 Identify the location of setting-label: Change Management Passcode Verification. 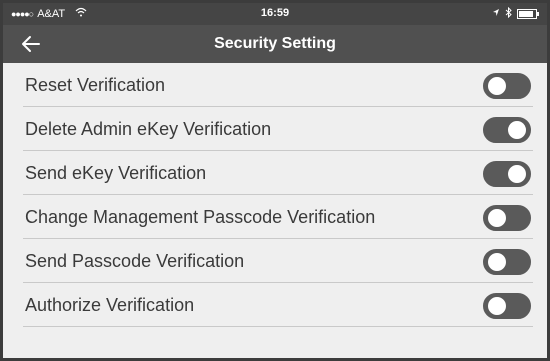
(200, 217).